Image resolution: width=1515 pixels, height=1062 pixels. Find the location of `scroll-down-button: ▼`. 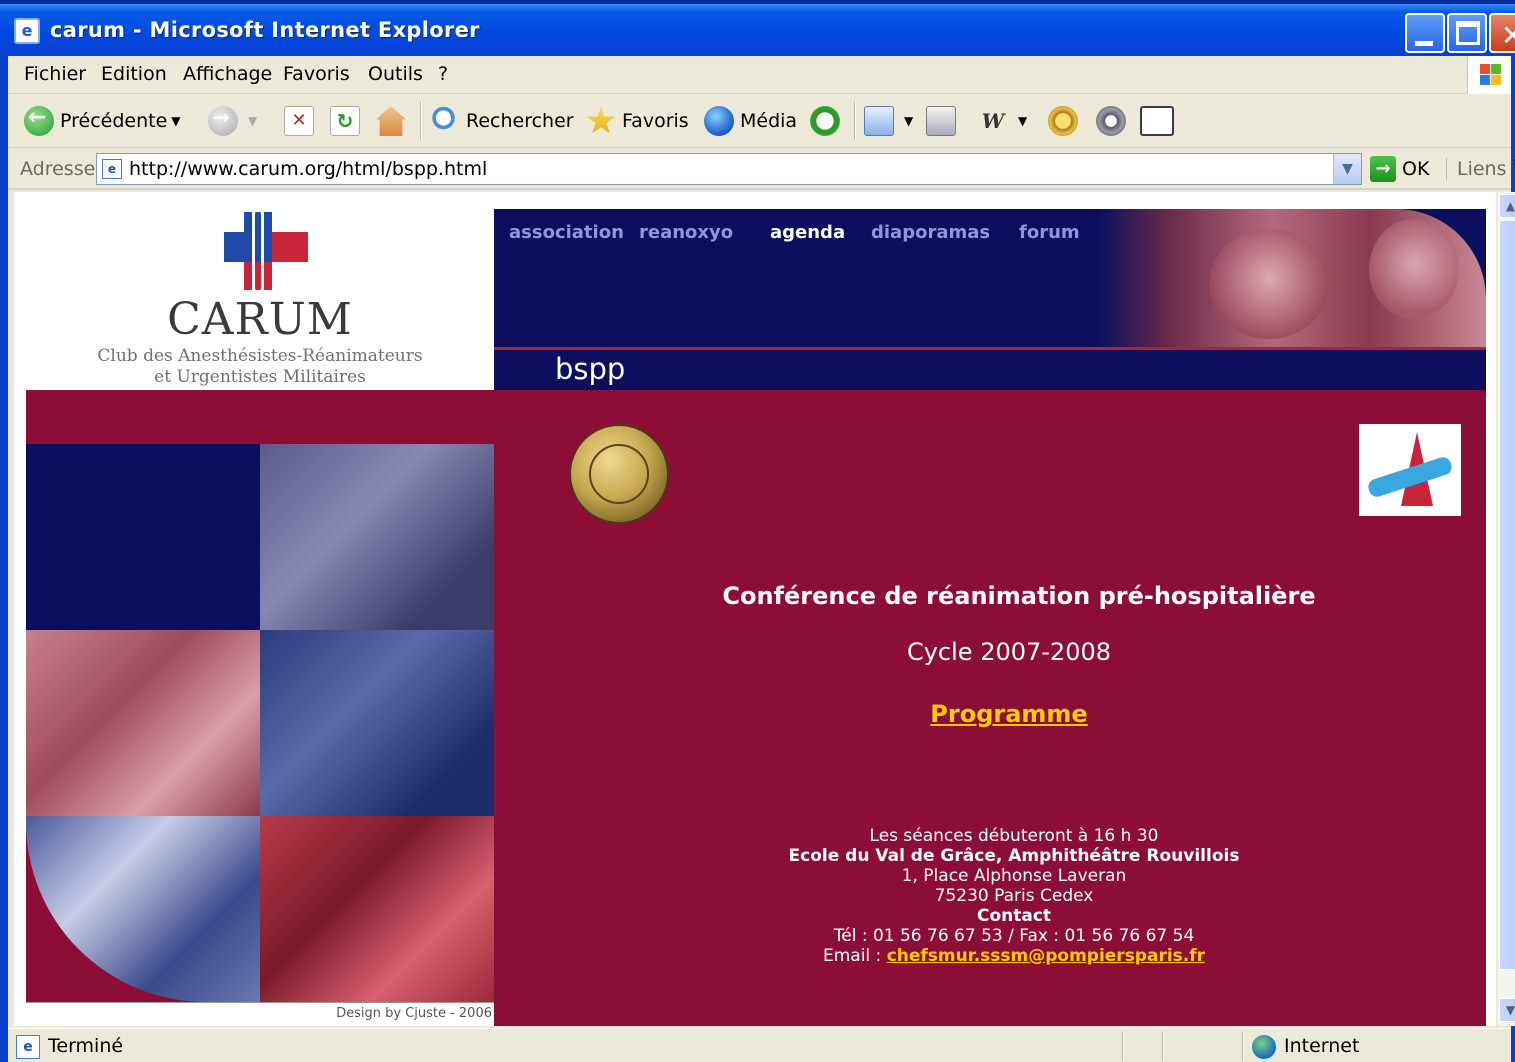

scroll-down-button: ▼ is located at coordinates (1507, 1010).